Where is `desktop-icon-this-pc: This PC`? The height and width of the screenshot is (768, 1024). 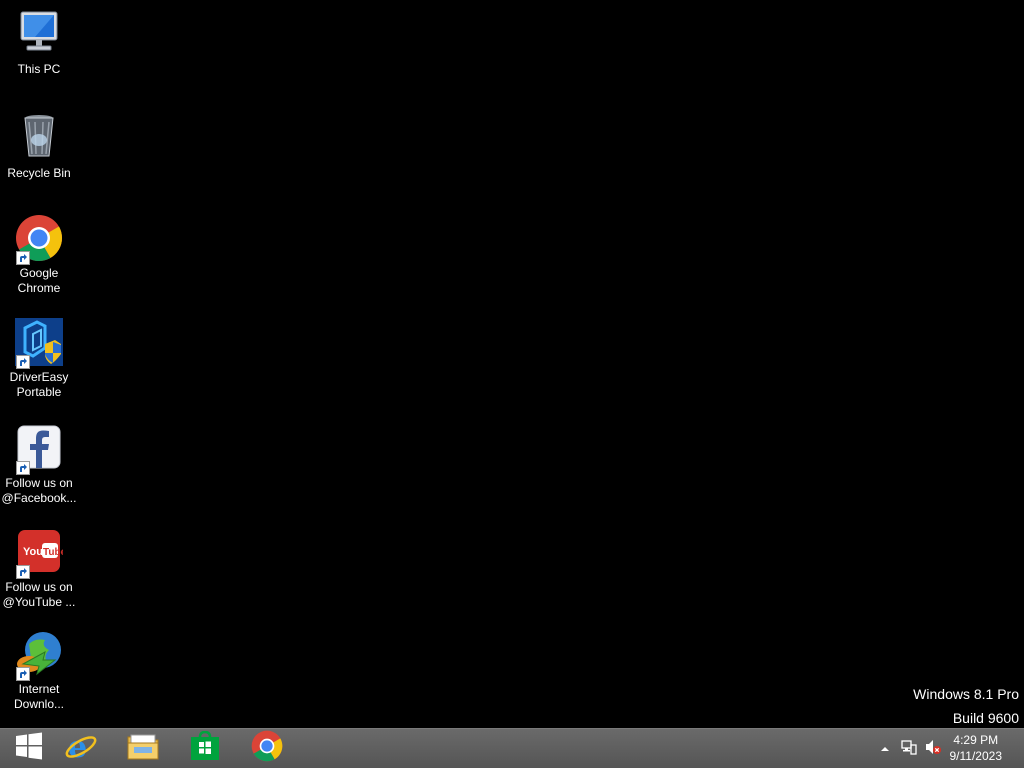 desktop-icon-this-pc: This PC is located at coordinates (39, 42).